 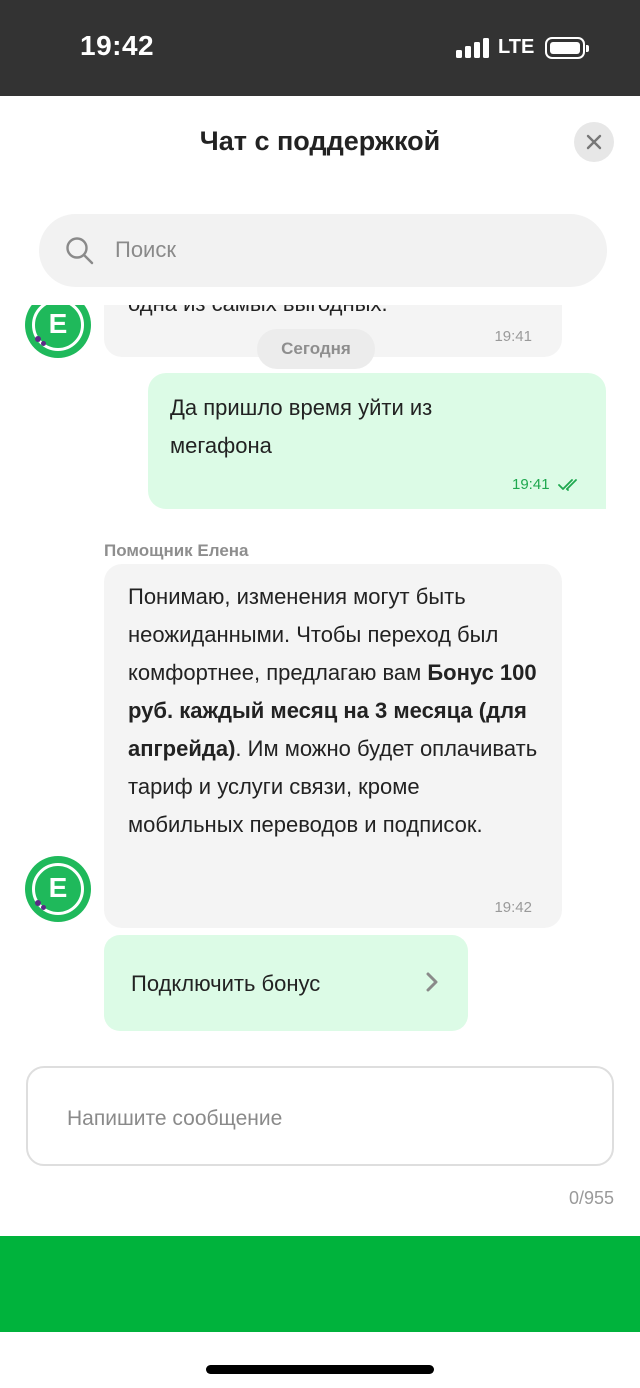 I want to click on message-input, so click(x=317, y=1119).